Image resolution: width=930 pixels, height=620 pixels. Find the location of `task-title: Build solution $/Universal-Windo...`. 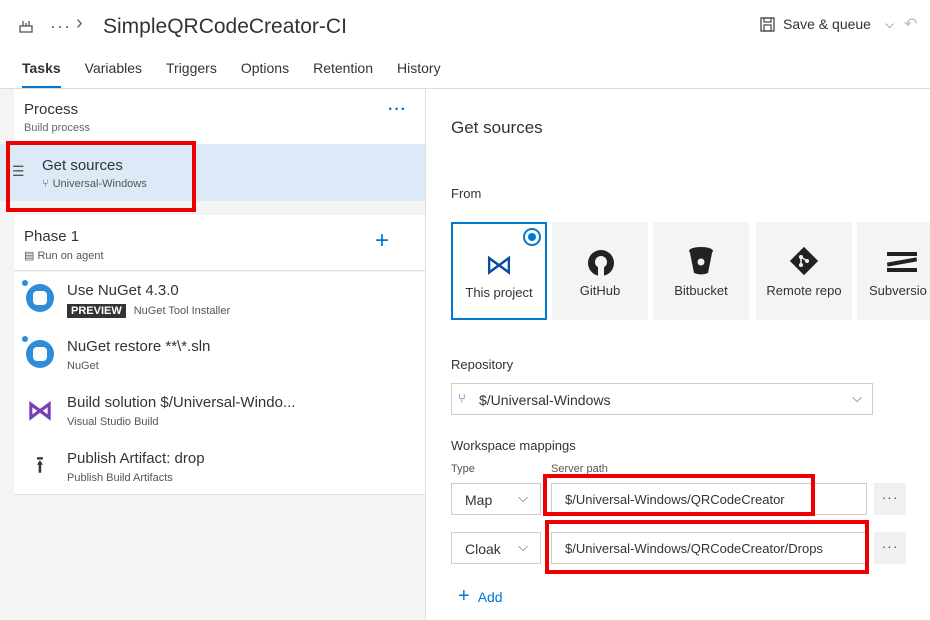

task-title: Build solution $/Universal-Windo... is located at coordinates (181, 402).